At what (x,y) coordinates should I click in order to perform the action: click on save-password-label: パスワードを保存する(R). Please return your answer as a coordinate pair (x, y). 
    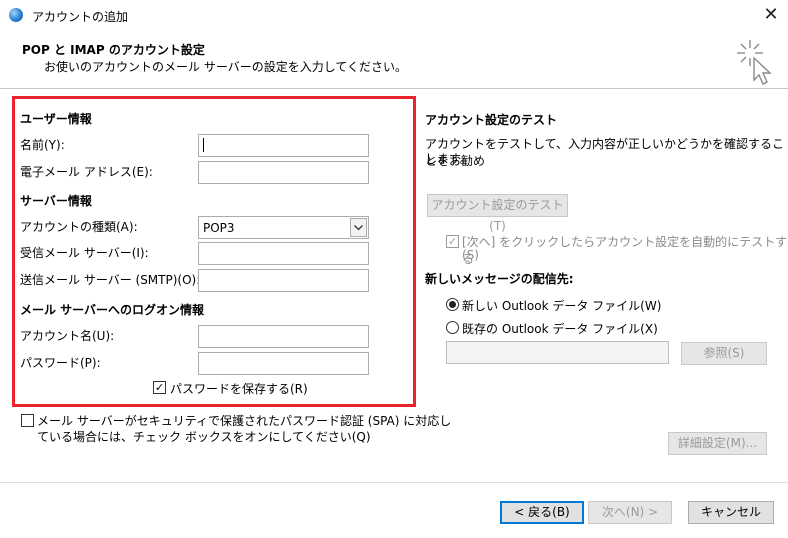
    Looking at the image, I should click on (239, 389).